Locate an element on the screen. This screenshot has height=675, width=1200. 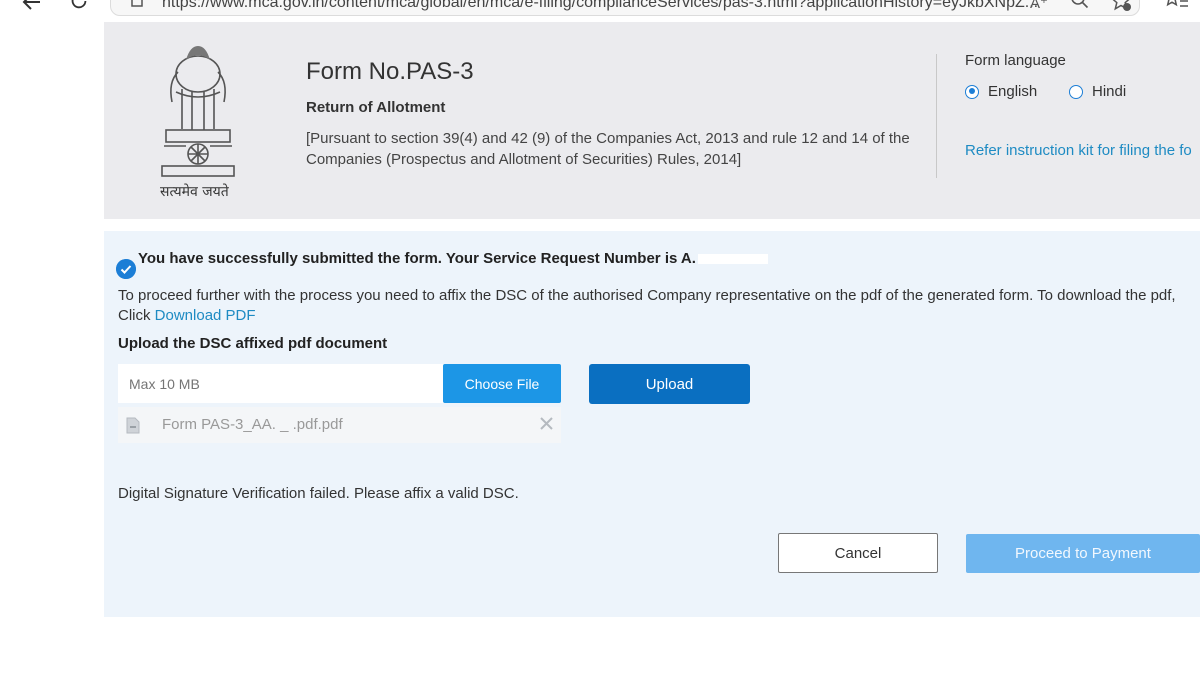
proceed-to-payment-button: Proceed to Payment is located at coordinates (1083, 553).